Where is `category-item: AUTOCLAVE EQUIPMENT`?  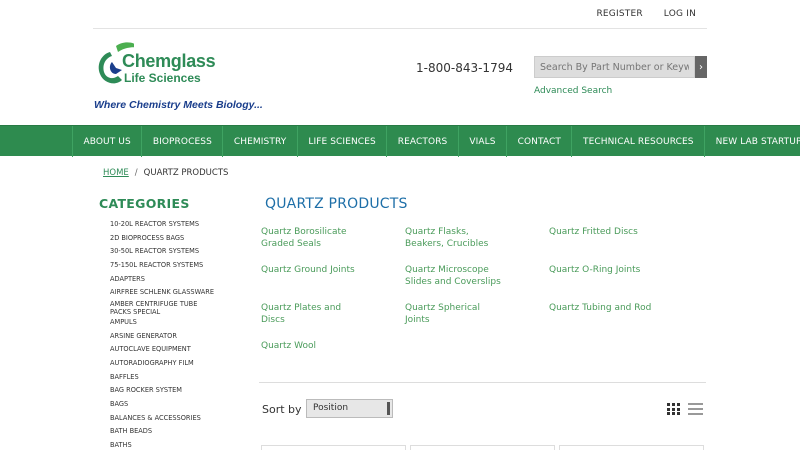
category-item: AUTOCLAVE EQUIPMENT is located at coordinates (162, 350).